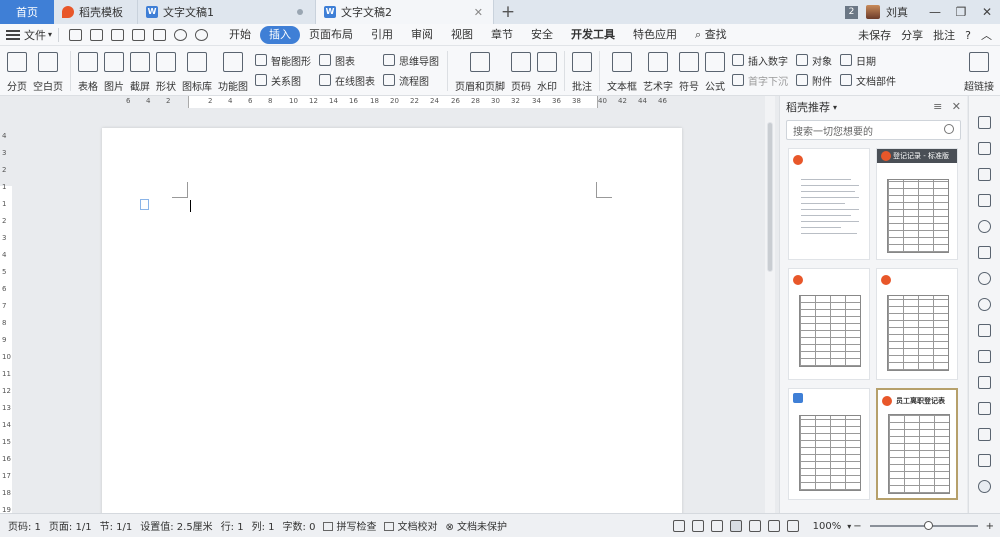 Image resolution: width=1000 pixels, height=537 pixels. I want to click on vertical-ruler: 43211234567891011121314151617181920, so click(6, 319).